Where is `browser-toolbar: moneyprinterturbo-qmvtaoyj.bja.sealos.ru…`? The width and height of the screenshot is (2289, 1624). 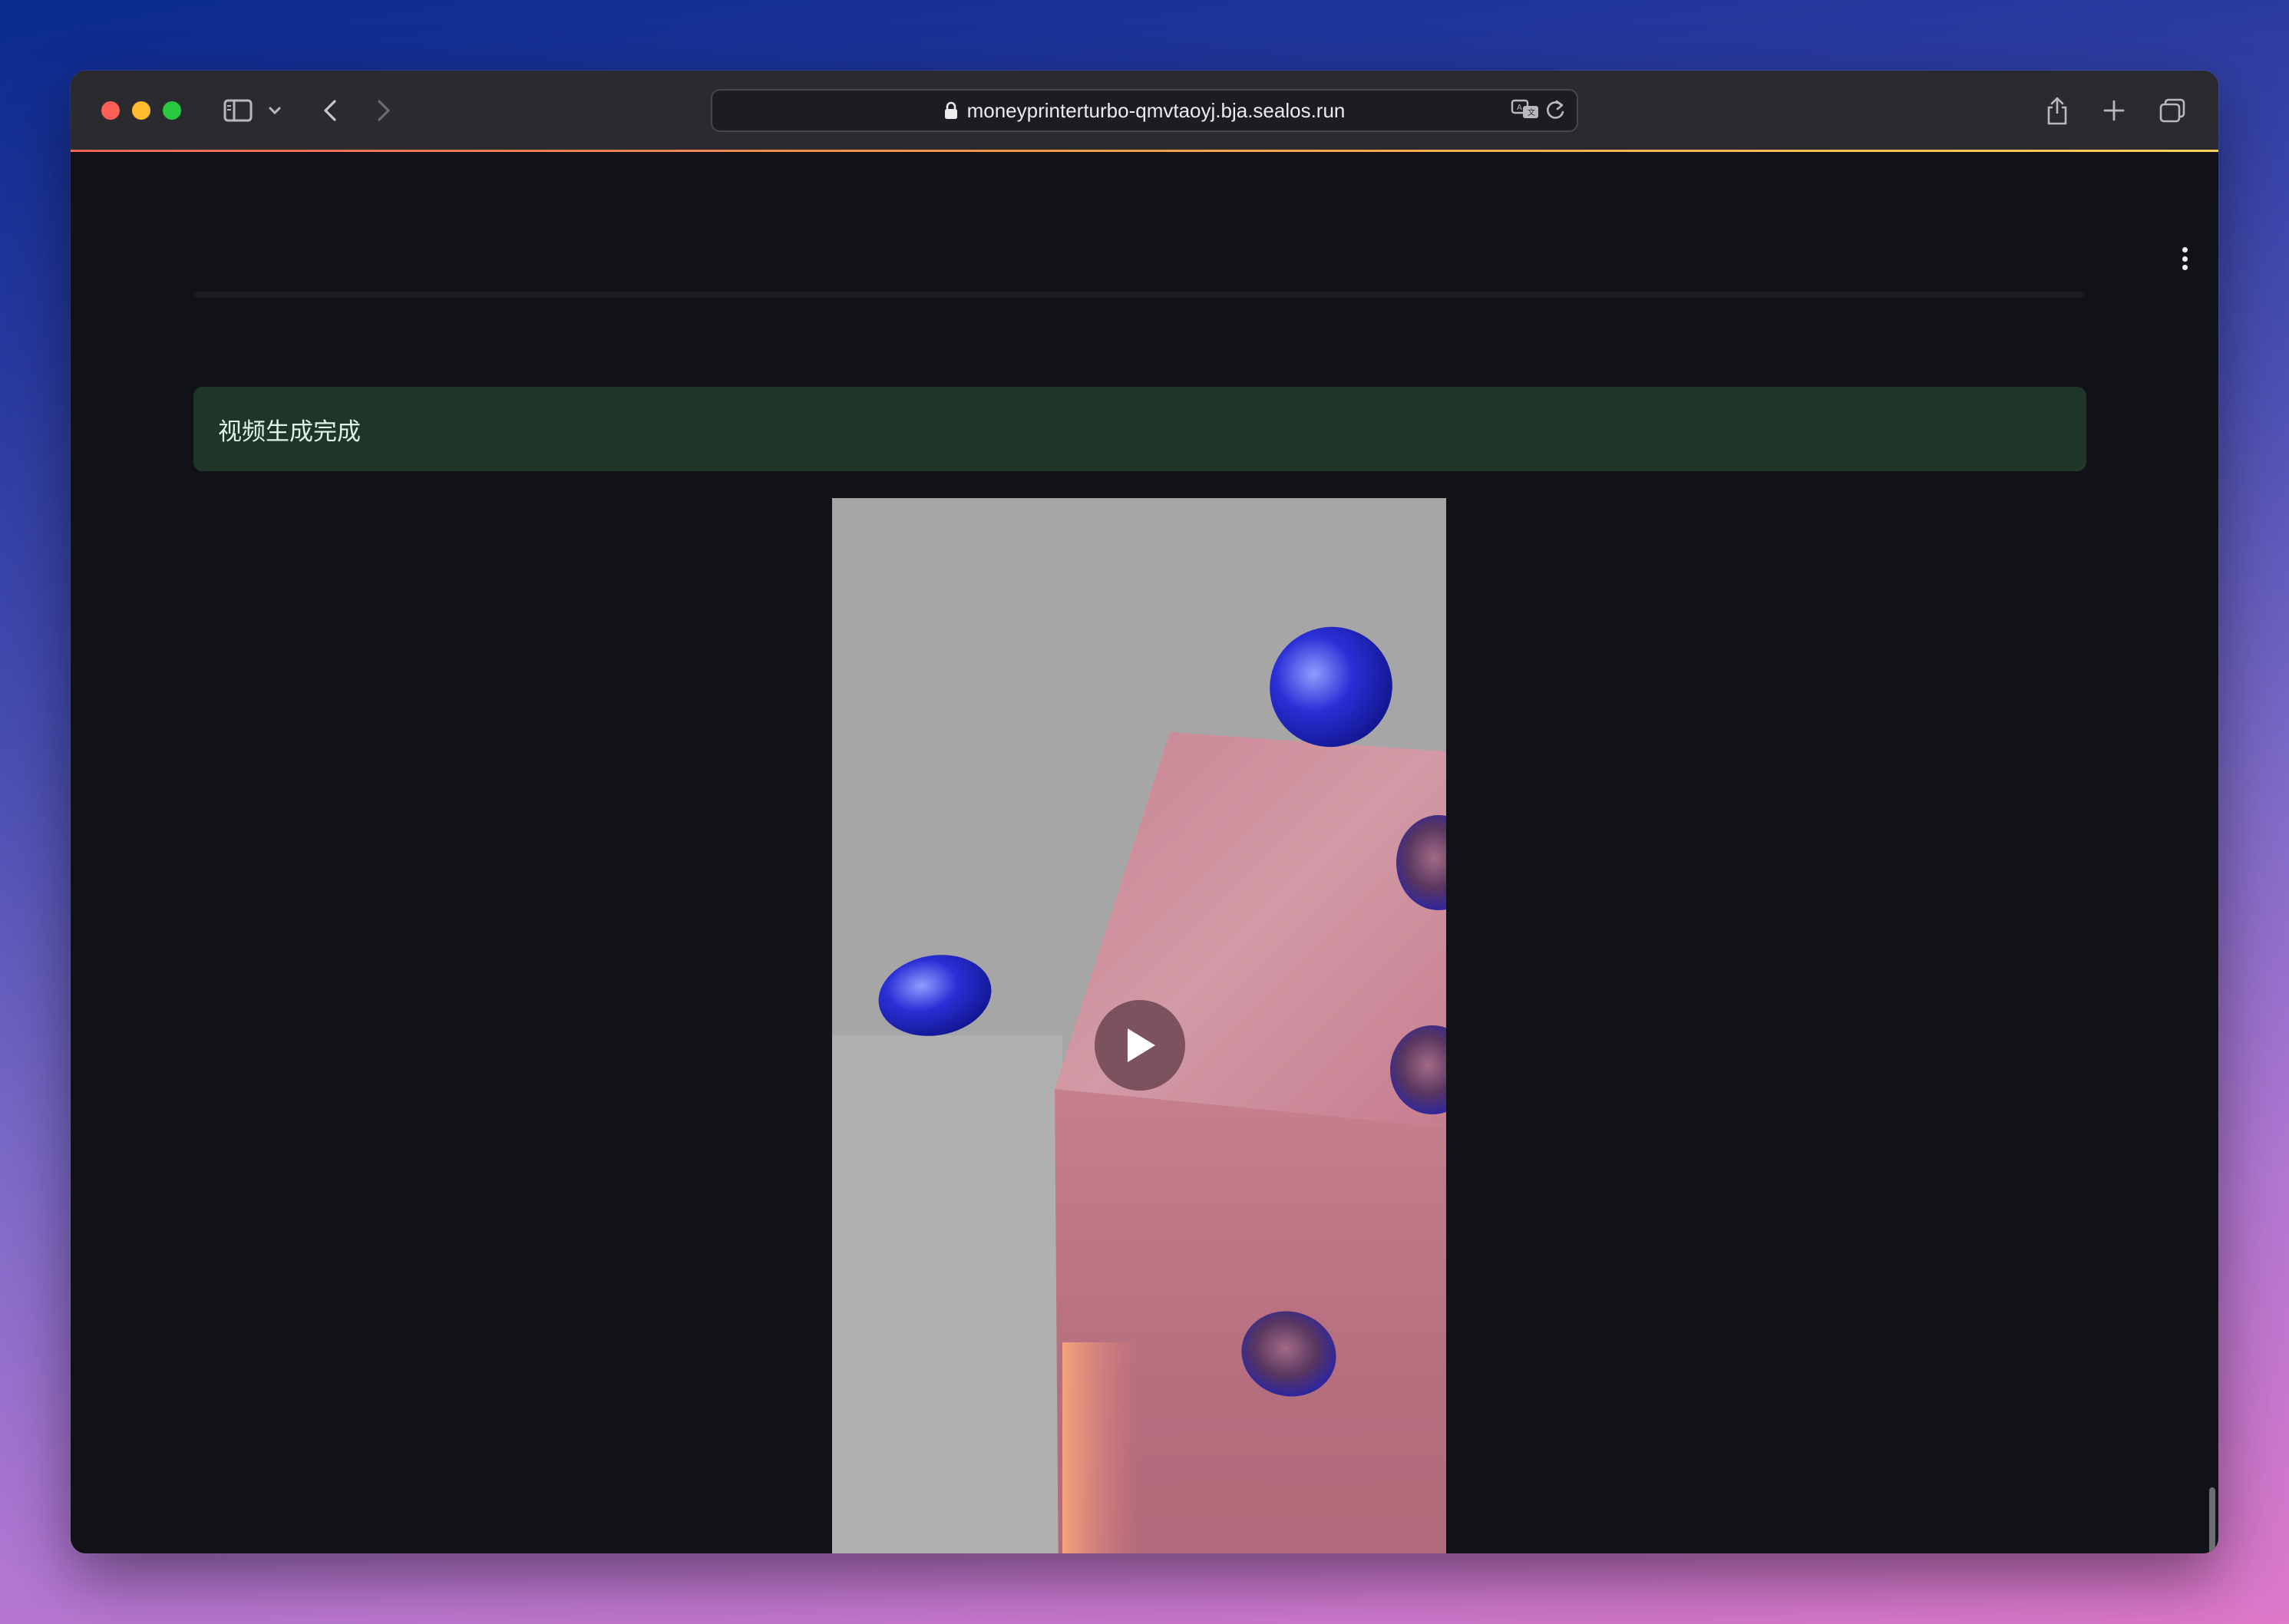
browser-toolbar: moneyprinterturbo-qmvtaoyj.bja.sealos.ru… is located at coordinates (1144, 112).